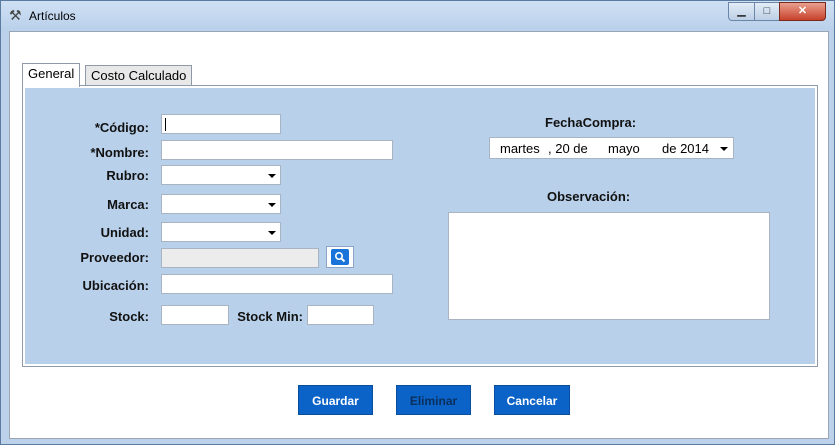 Image resolution: width=835 pixels, height=445 pixels. I want to click on rubro-label: Rubro:, so click(127, 175).